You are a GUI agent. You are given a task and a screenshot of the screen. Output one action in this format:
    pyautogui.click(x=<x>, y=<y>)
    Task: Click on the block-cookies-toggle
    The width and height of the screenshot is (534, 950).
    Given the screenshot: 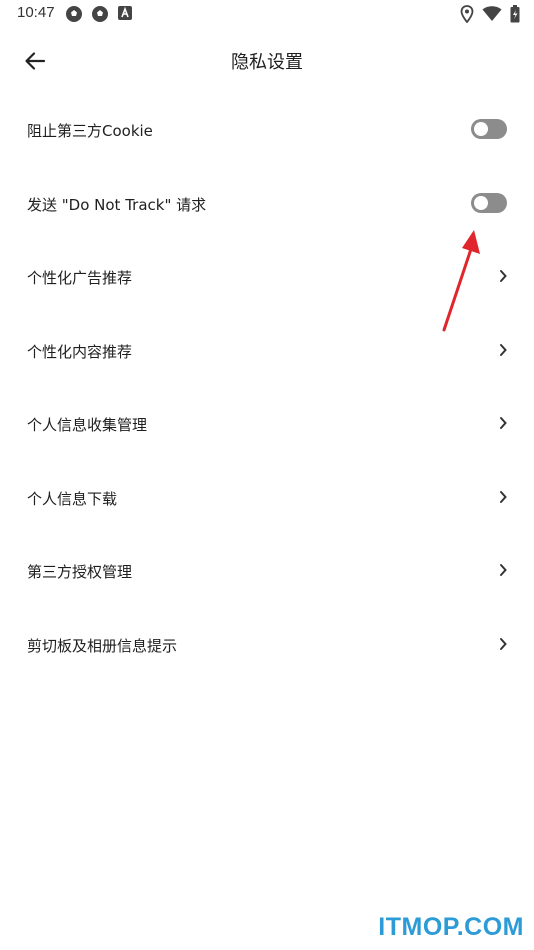 What is the action you would take?
    pyautogui.click(x=489, y=129)
    